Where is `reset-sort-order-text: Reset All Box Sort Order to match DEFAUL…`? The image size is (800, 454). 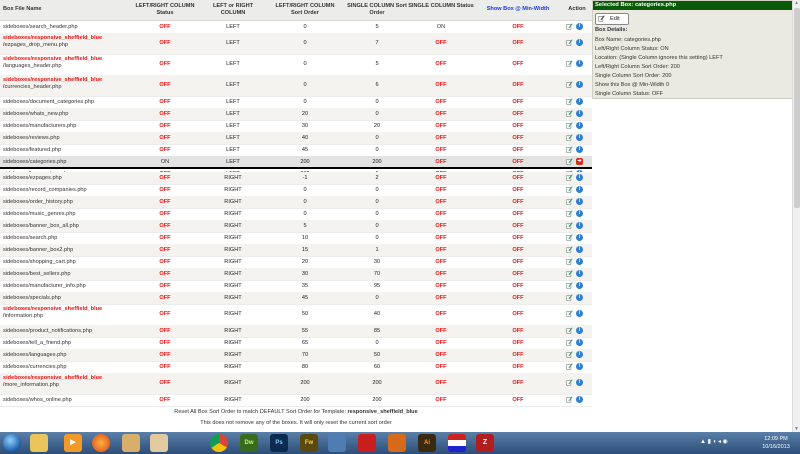 reset-sort-order-text: Reset All Box Sort Order to match DEFAUL… is located at coordinates (296, 412).